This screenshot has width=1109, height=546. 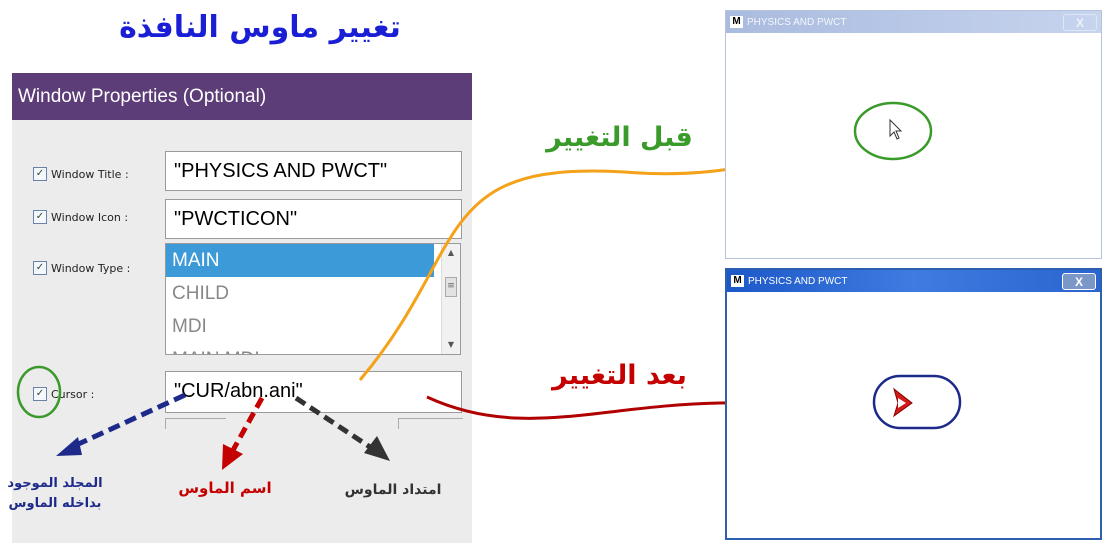 I want to click on after-change-label: بعد التغيير, so click(x=619, y=375).